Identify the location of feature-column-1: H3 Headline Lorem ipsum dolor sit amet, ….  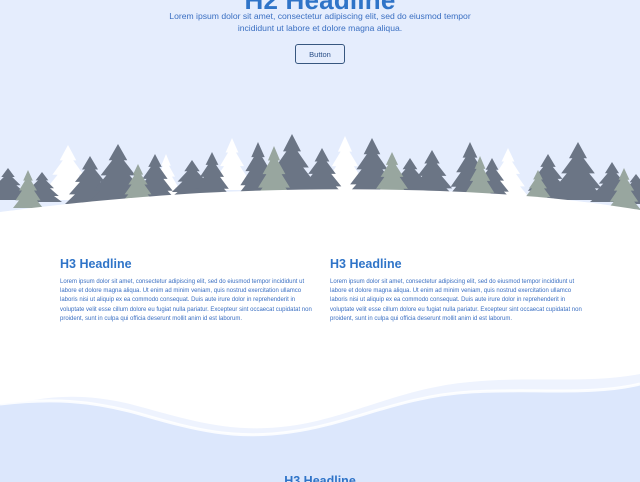
(186, 290).